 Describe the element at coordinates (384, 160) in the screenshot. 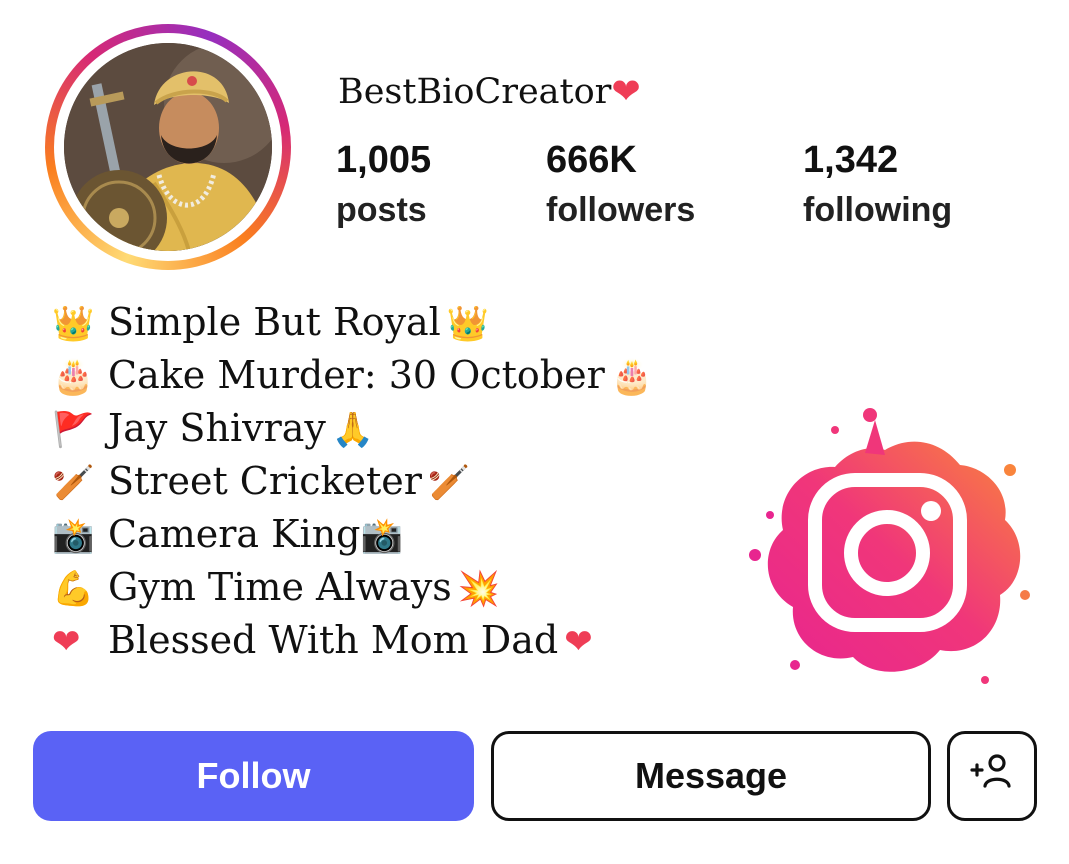

I see `stat-count: 1,005` at that location.